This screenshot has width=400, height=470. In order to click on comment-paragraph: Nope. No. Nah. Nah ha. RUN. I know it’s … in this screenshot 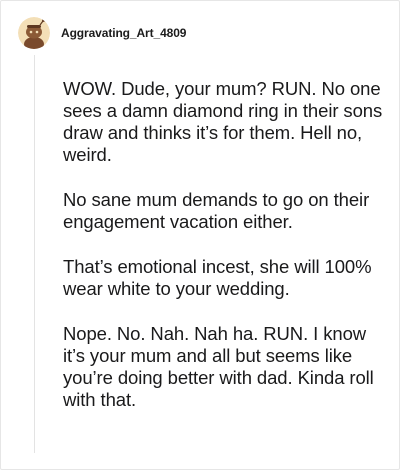, I will do `click(218, 366)`.